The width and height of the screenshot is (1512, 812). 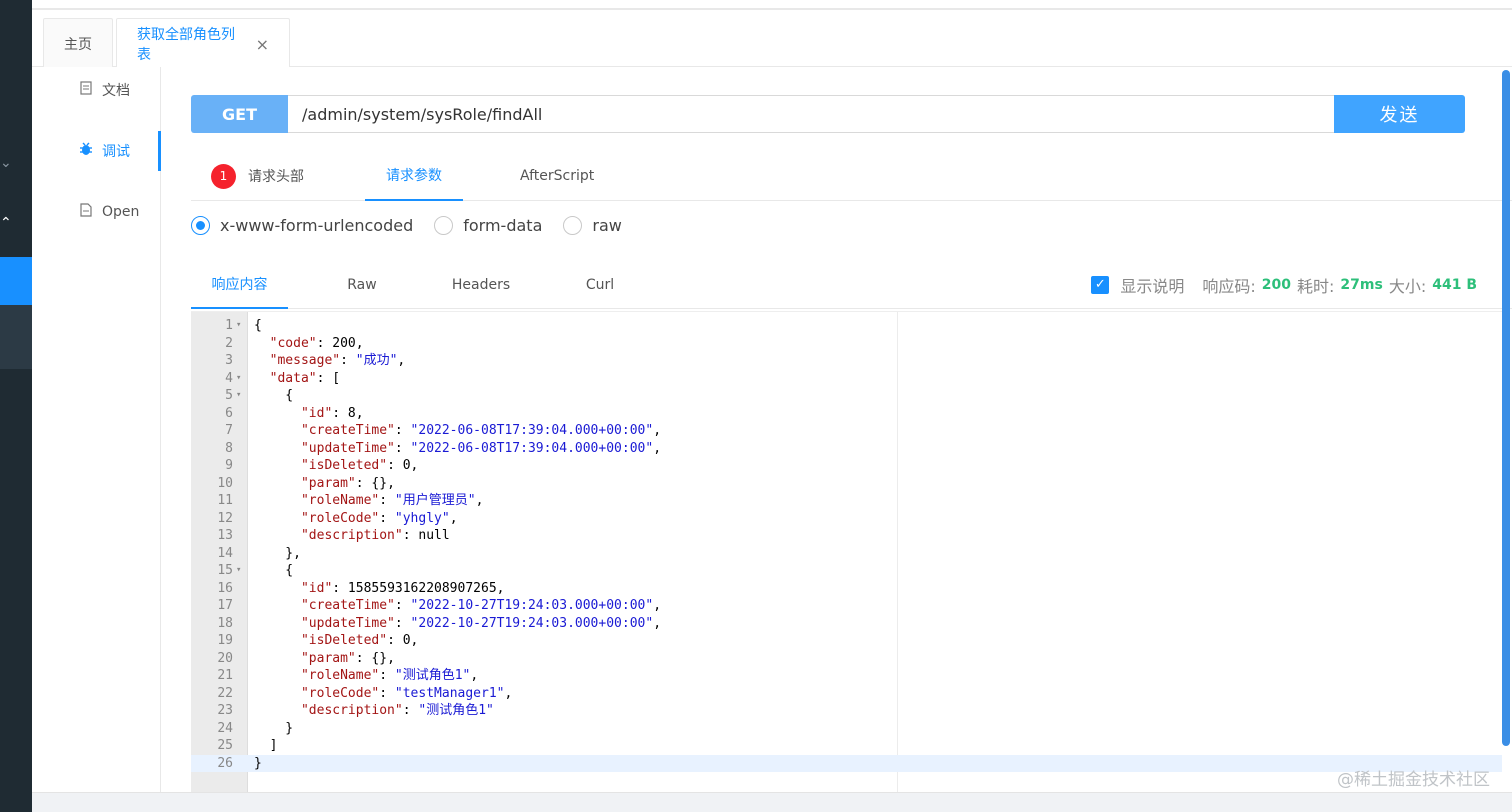 What do you see at coordinates (846, 729) in the screenshot?
I see `code-line: 24 }` at bounding box center [846, 729].